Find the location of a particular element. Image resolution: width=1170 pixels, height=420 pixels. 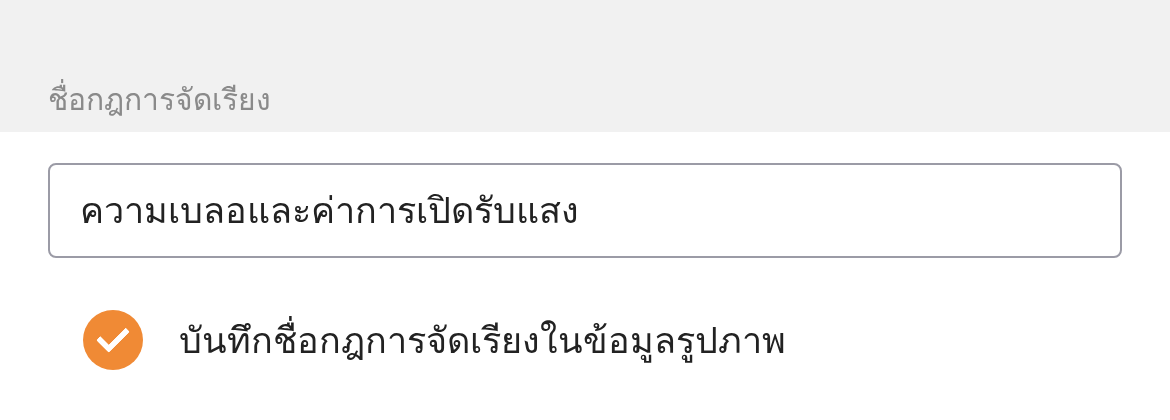

checkbox is located at coordinates (113, 340).